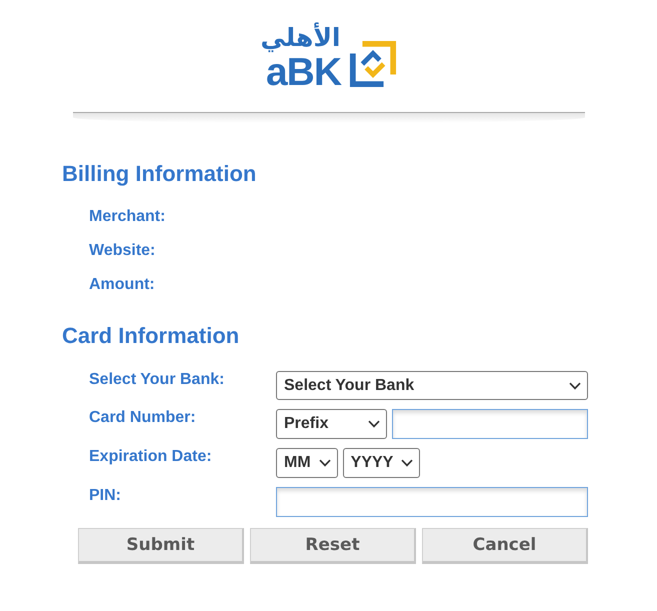  I want to click on logo-wordmark: aBK, so click(304, 73).